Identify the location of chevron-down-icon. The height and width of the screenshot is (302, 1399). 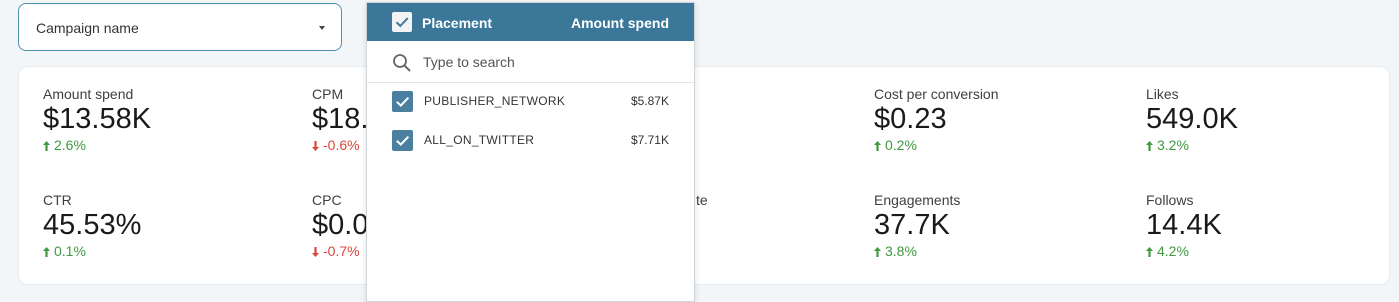
(322, 28).